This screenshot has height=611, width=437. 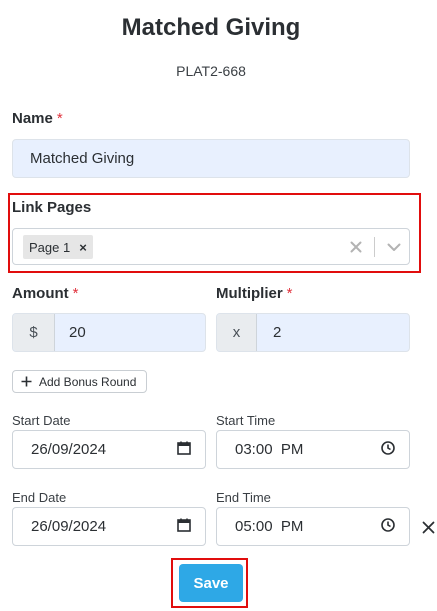 I want to click on link-pages-label: Link Pages, so click(x=51, y=207).